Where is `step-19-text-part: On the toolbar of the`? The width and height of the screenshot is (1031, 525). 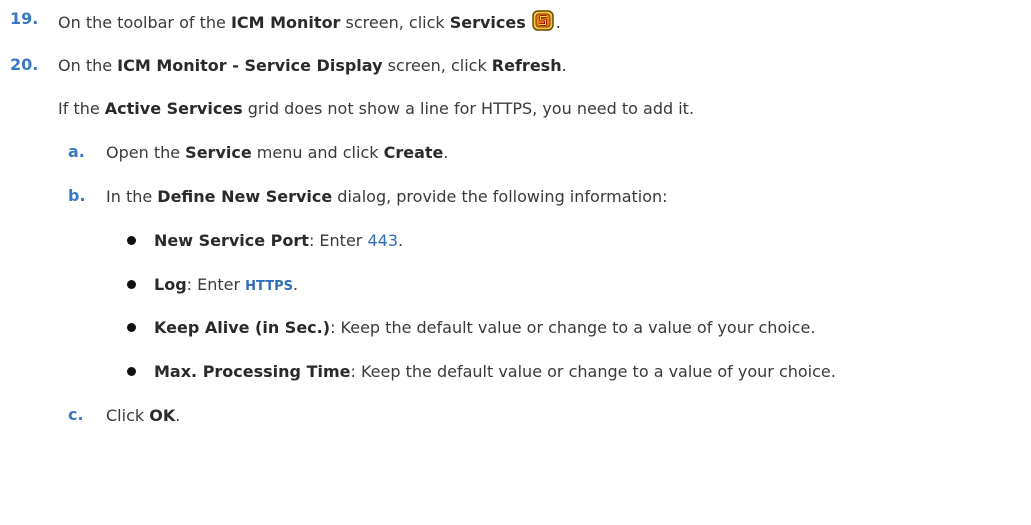 step-19-text-part: On the toolbar of the is located at coordinates (144, 22).